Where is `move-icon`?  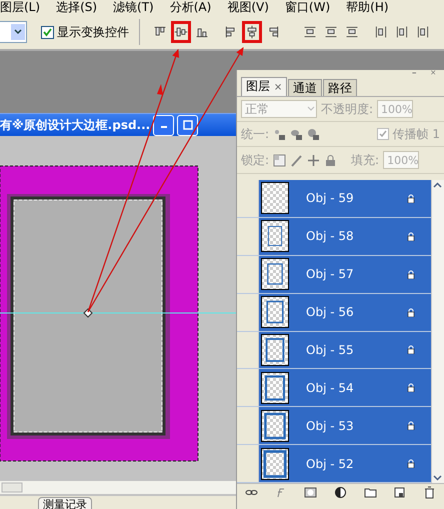
move-icon is located at coordinates (313, 160).